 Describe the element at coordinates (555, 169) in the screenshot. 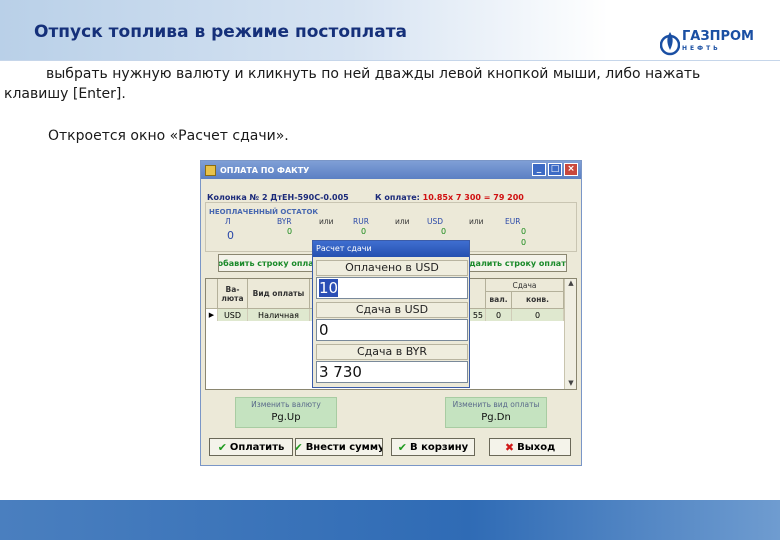

I see `maximize-button: □` at that location.